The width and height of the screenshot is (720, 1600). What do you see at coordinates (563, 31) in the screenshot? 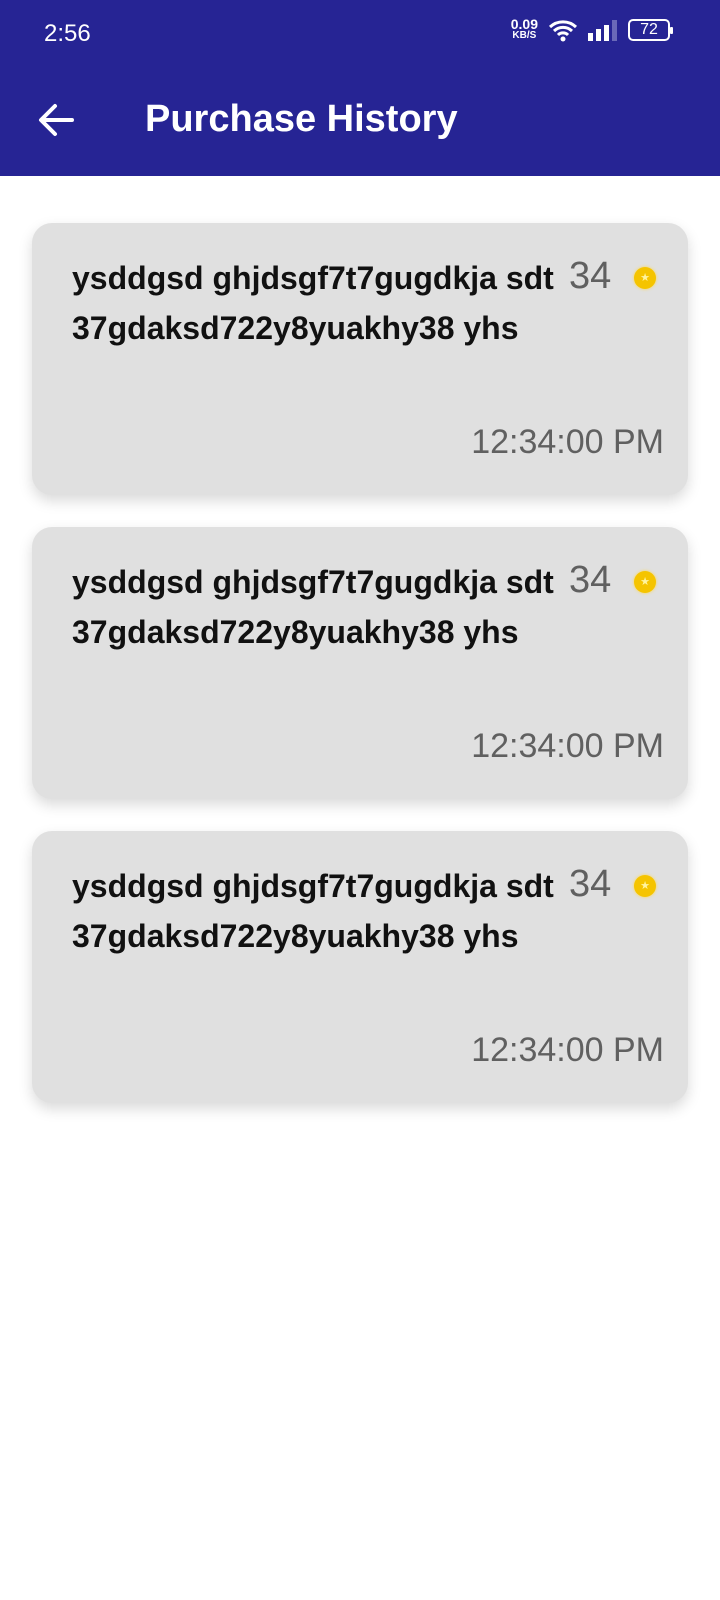
I see `wifi-icon` at bounding box center [563, 31].